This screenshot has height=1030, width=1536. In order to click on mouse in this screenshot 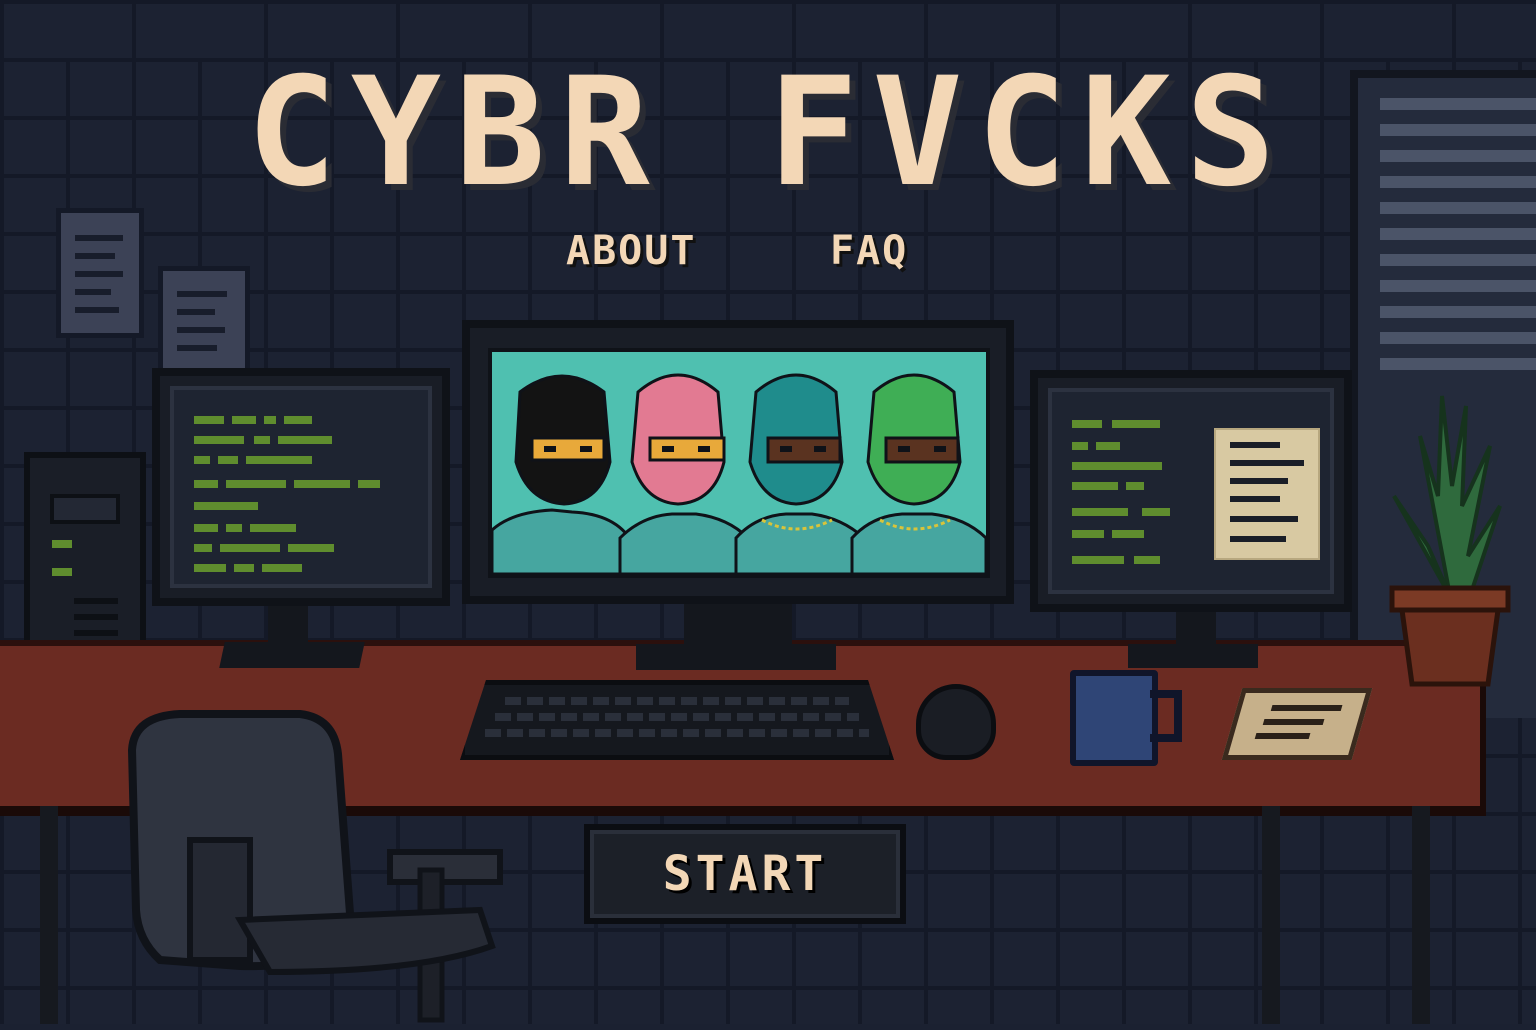, I will do `click(956, 722)`.